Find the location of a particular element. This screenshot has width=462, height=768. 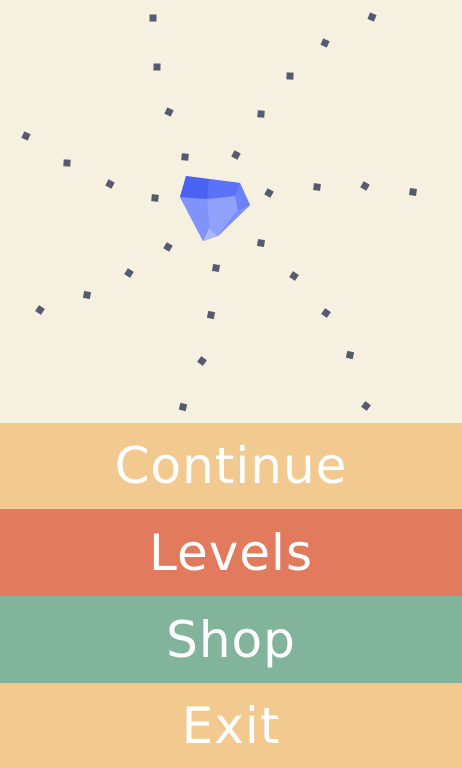

continue-button: Continue is located at coordinates (231, 466).